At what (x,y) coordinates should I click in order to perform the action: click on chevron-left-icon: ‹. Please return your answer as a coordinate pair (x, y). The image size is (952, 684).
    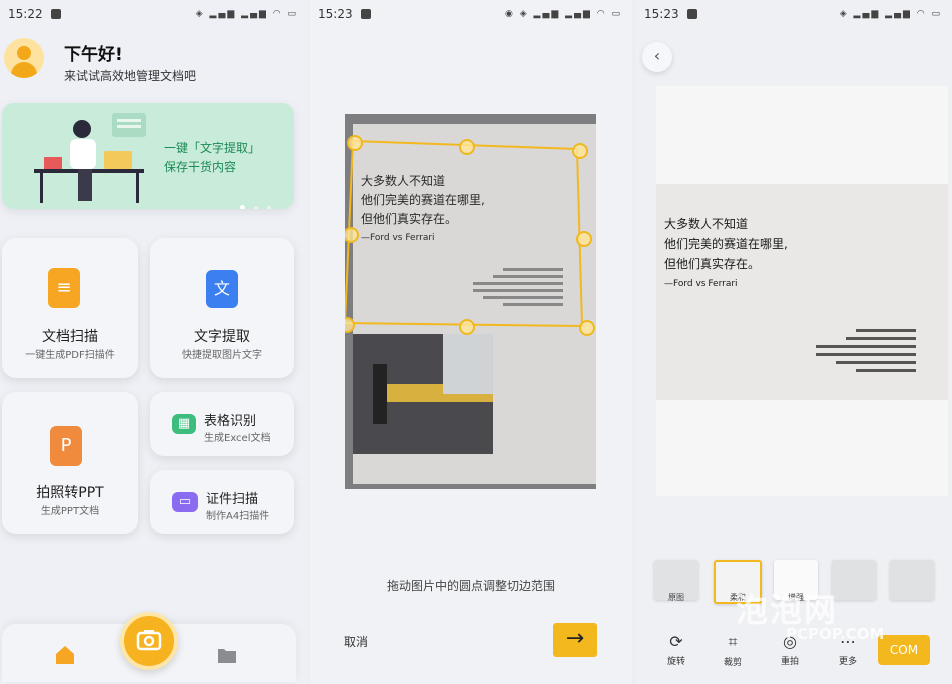
    Looking at the image, I should click on (657, 55).